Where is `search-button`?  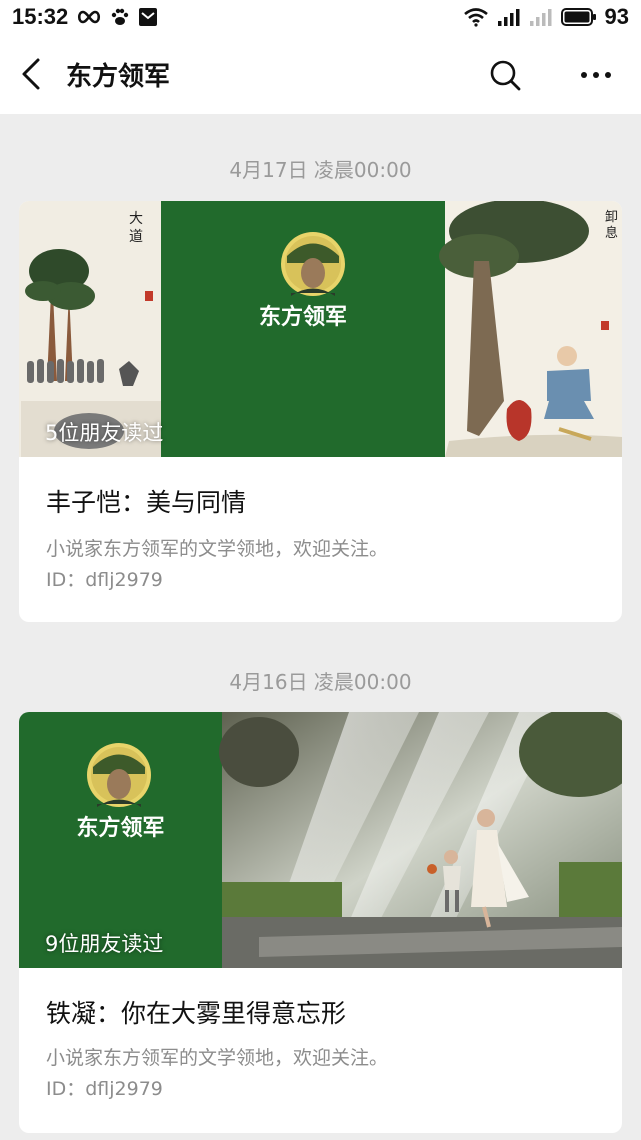
search-button is located at coordinates (505, 75).